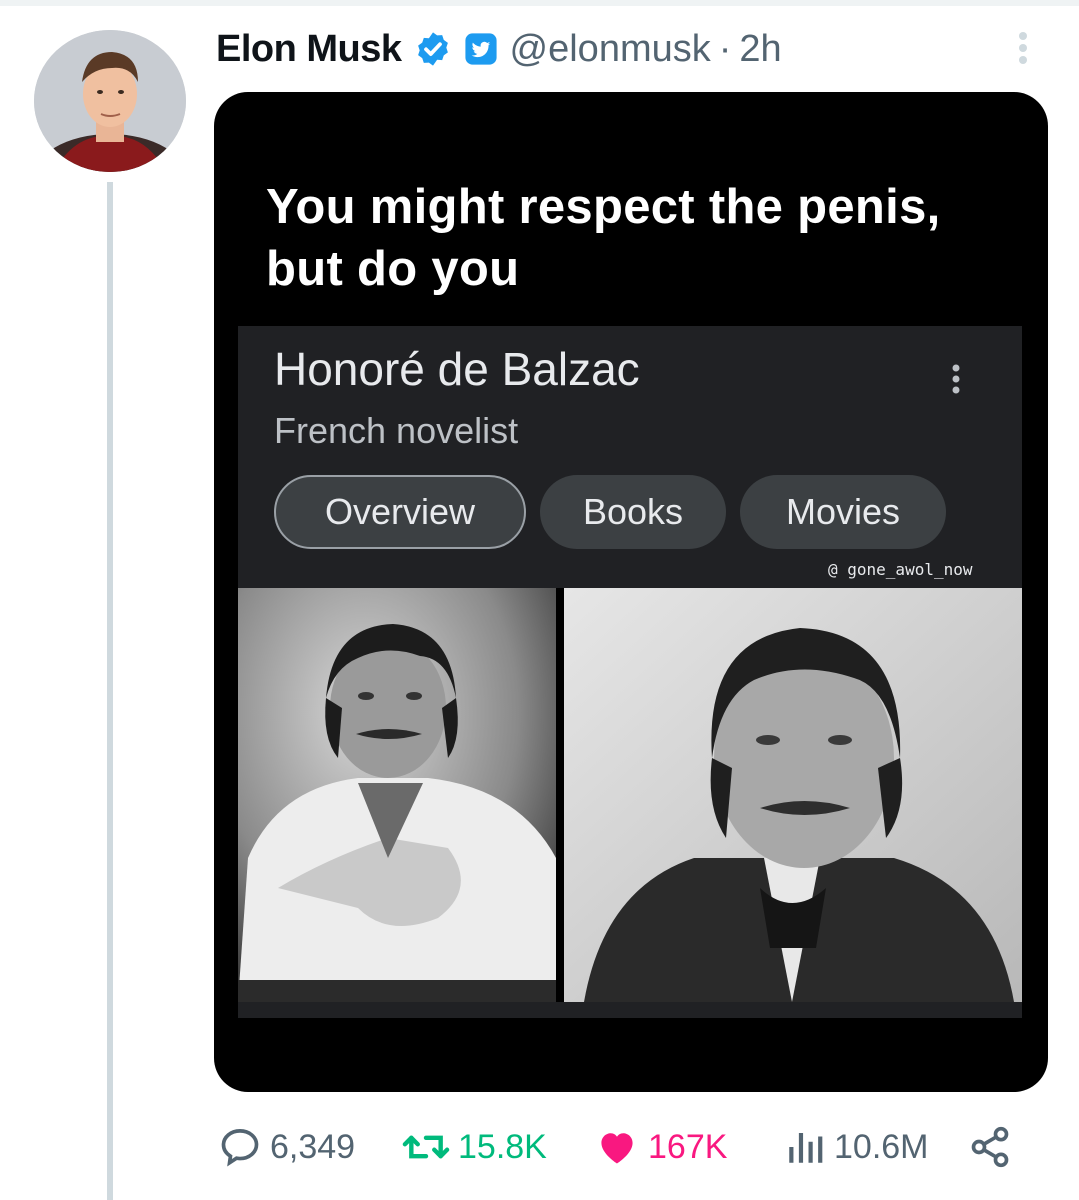  Describe the element at coordinates (400, 512) in the screenshot. I see `chip-overview: Overview` at that location.